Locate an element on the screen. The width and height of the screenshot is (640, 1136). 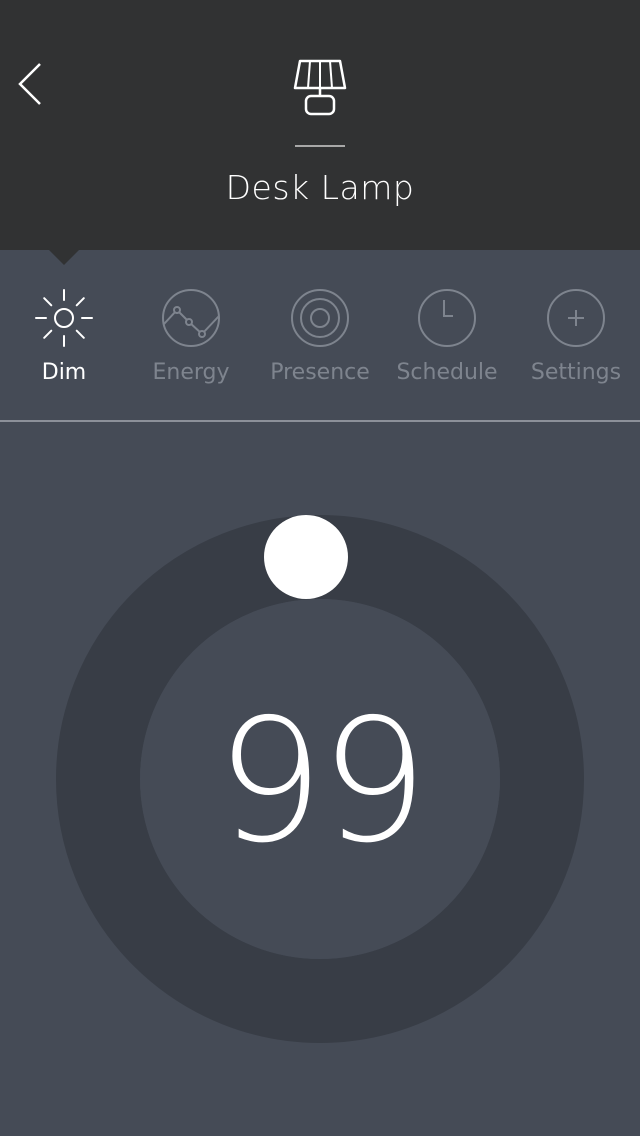
tab-label: Dim is located at coordinates (64, 372).